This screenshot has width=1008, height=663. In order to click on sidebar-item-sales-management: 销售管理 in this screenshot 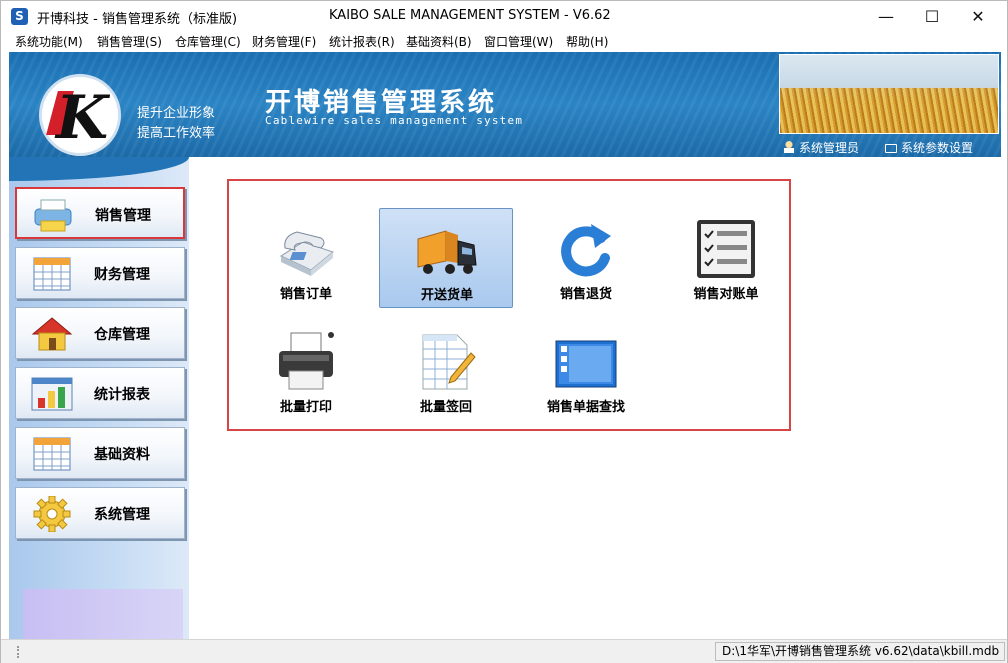, I will do `click(100, 213)`.